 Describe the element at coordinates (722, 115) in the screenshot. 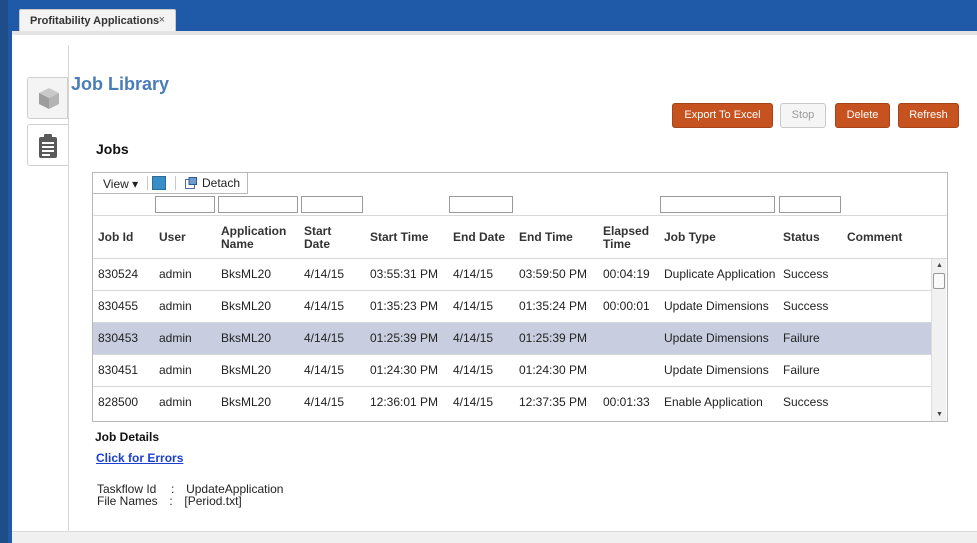

I see `export-to-excel-button: Export To Excel` at that location.